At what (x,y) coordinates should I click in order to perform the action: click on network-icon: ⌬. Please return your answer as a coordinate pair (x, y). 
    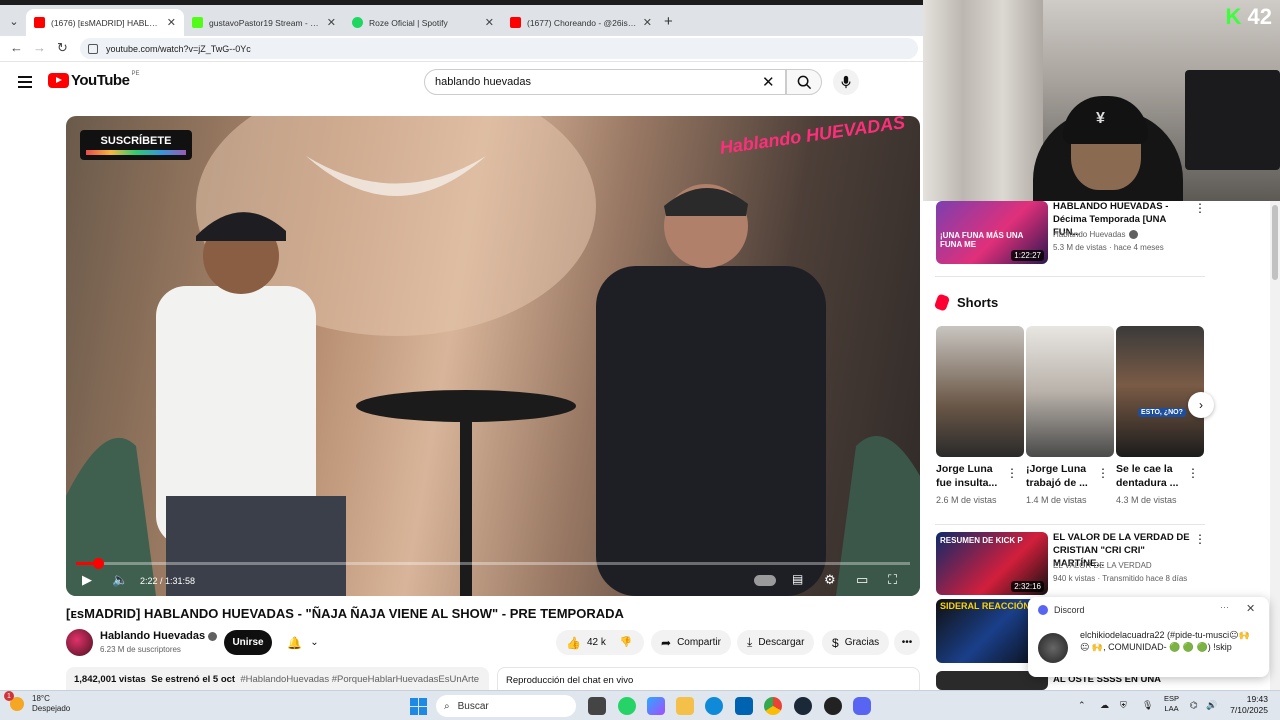
    Looking at the image, I should click on (1194, 705).